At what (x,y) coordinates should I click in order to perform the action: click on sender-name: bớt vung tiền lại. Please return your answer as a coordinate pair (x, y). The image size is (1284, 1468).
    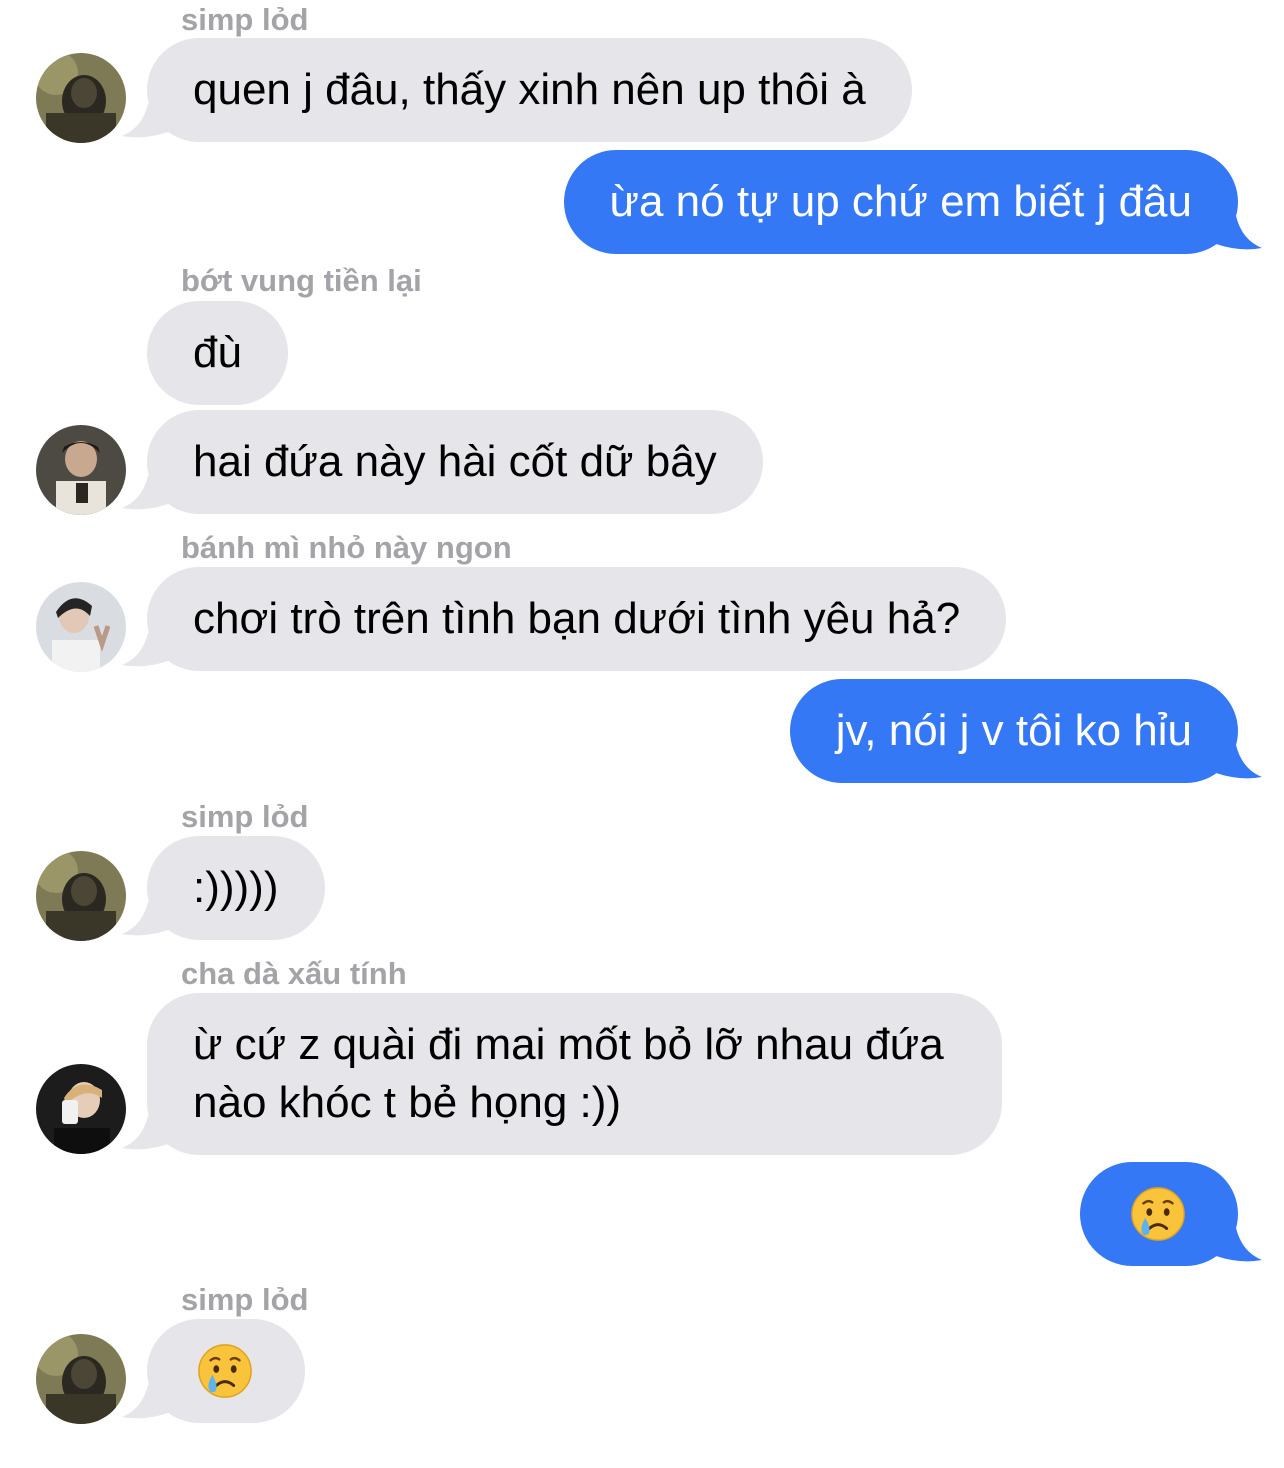
    Looking at the image, I should click on (301, 280).